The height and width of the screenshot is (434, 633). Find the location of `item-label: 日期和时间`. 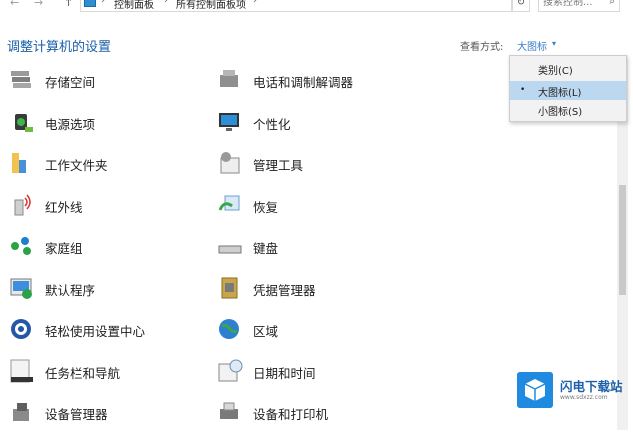

item-label: 日期和时间 is located at coordinates (284, 373).